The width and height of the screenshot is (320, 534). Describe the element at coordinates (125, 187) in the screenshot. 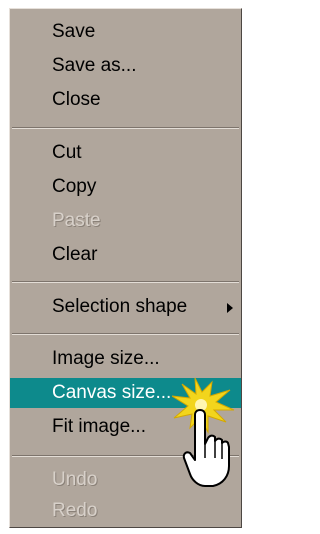

I see `menu-item-copy: Copy` at that location.